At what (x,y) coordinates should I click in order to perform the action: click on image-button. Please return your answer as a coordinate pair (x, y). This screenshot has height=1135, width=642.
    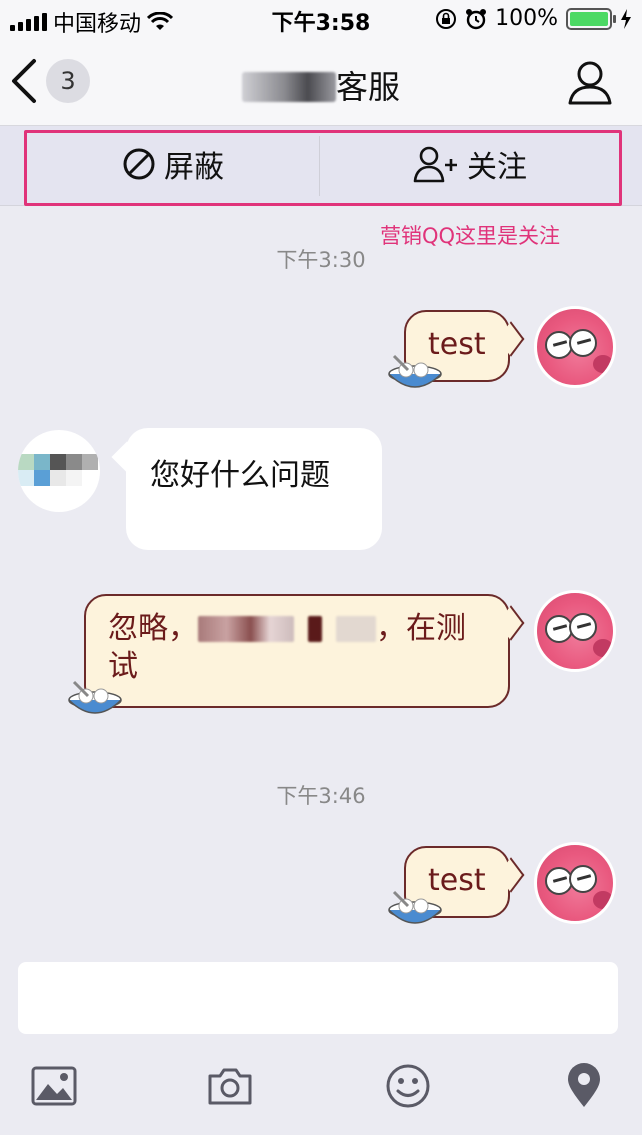
    Looking at the image, I should click on (54, 1086).